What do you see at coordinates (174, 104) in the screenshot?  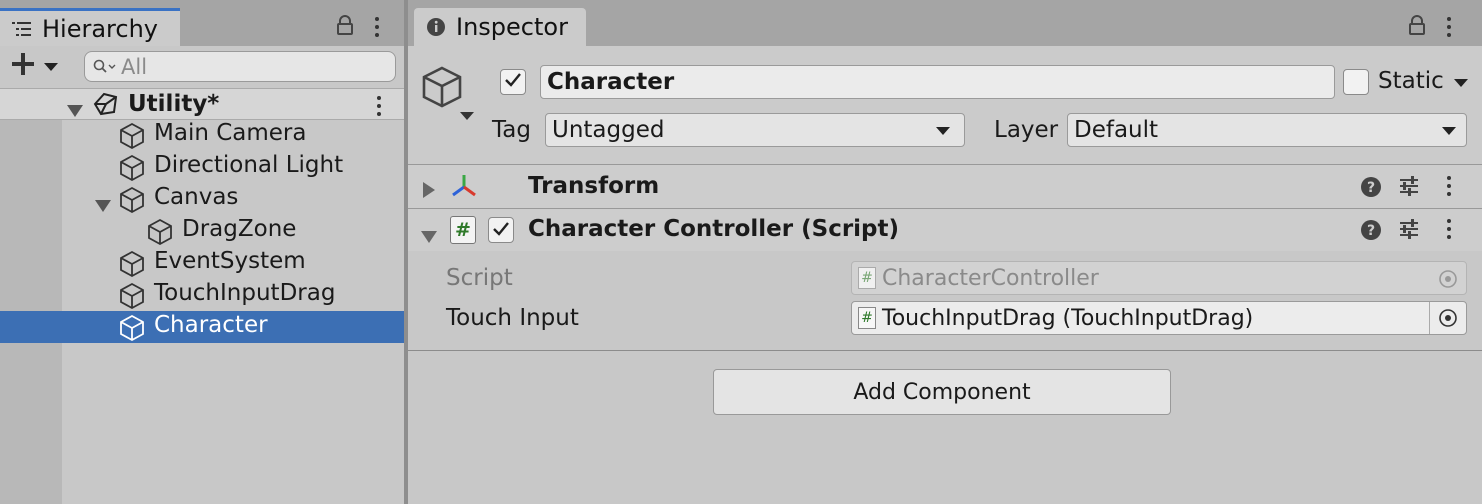 I see `scene-name: Utility*` at bounding box center [174, 104].